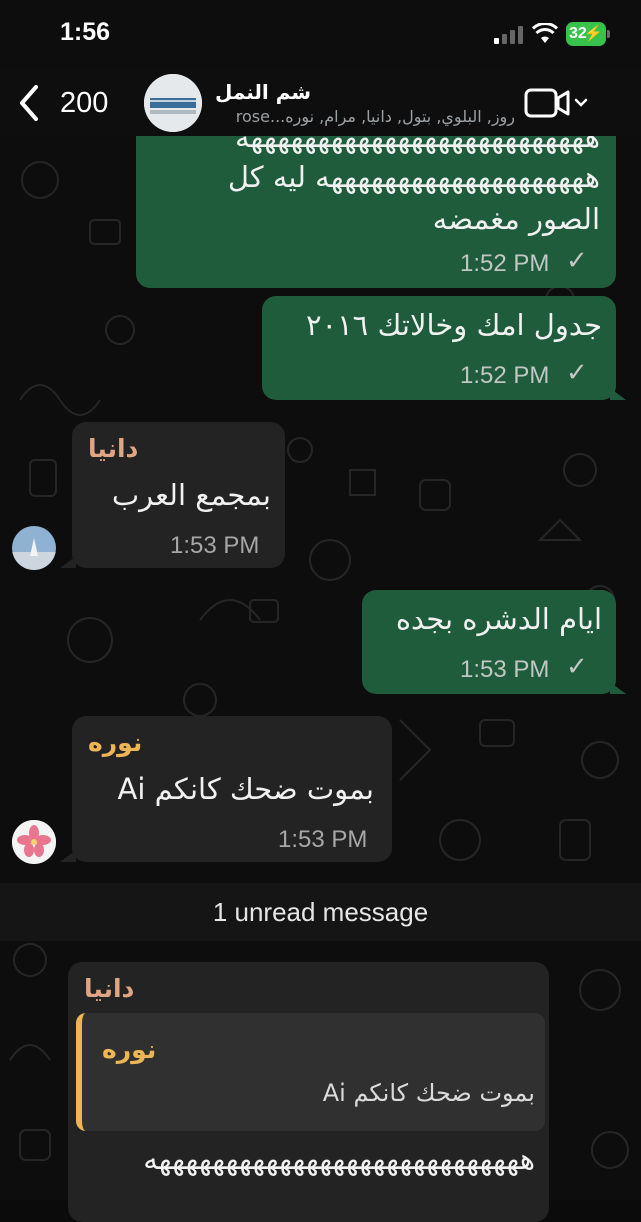  Describe the element at coordinates (498, 619) in the screenshot. I see `message-text: ايام الدشره بجده` at that location.